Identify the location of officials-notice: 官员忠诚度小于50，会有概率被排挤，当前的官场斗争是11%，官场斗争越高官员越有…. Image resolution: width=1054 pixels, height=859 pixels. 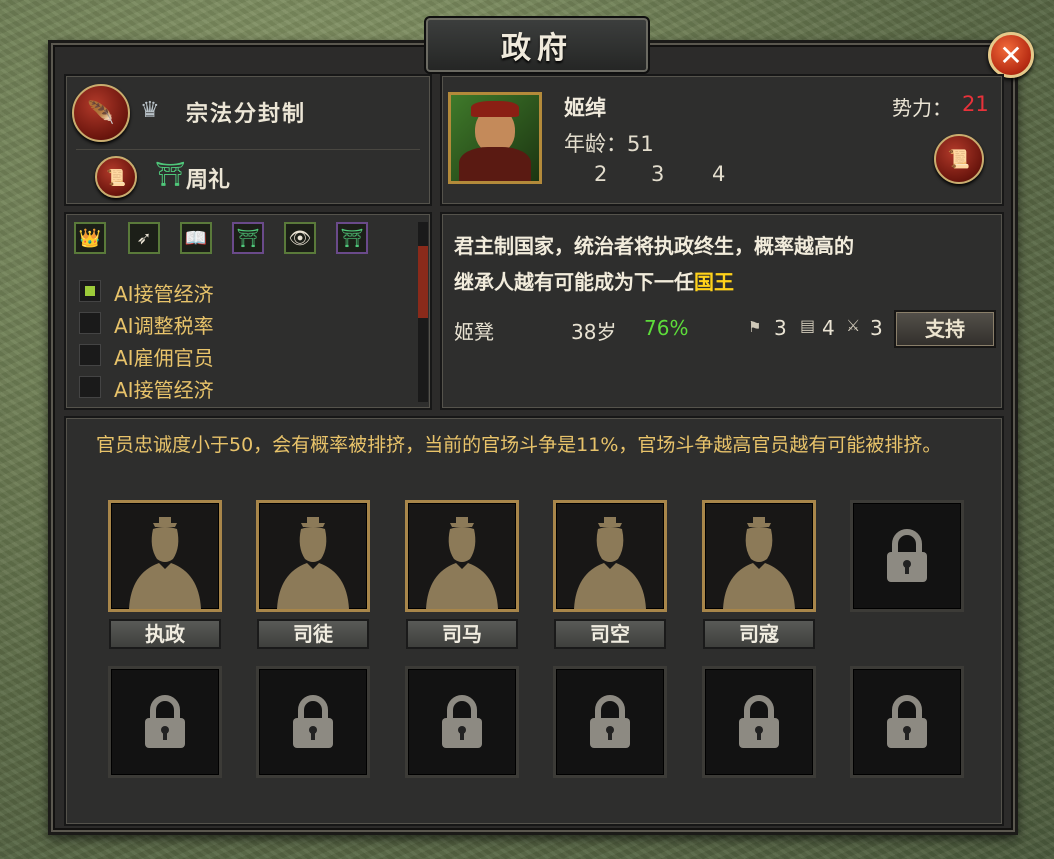
(519, 445).